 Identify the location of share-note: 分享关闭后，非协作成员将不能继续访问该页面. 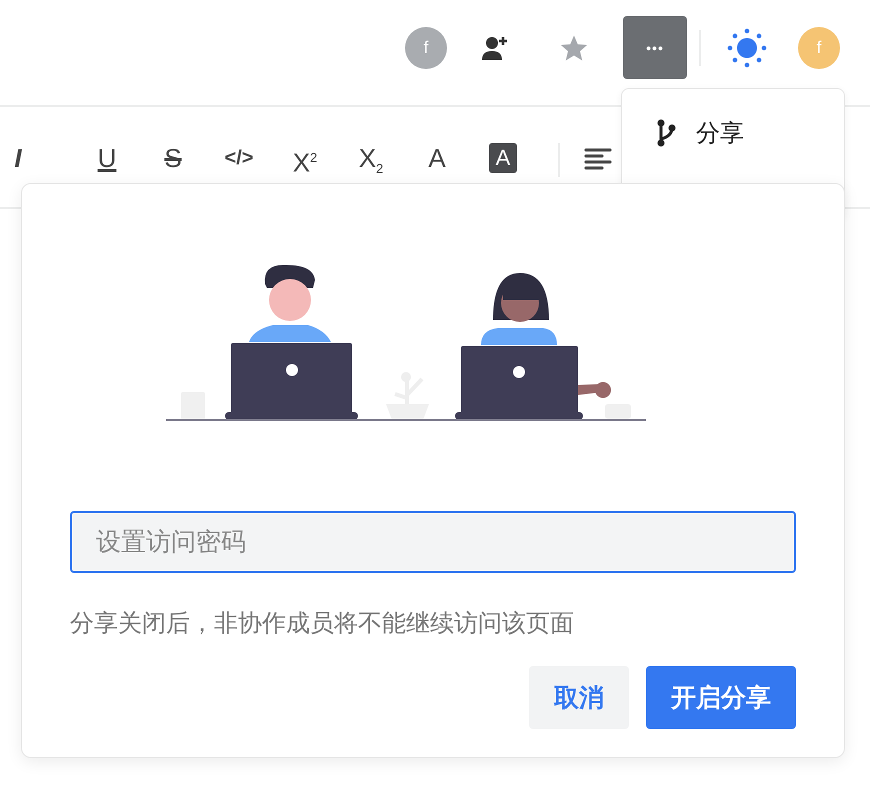
(322, 624).